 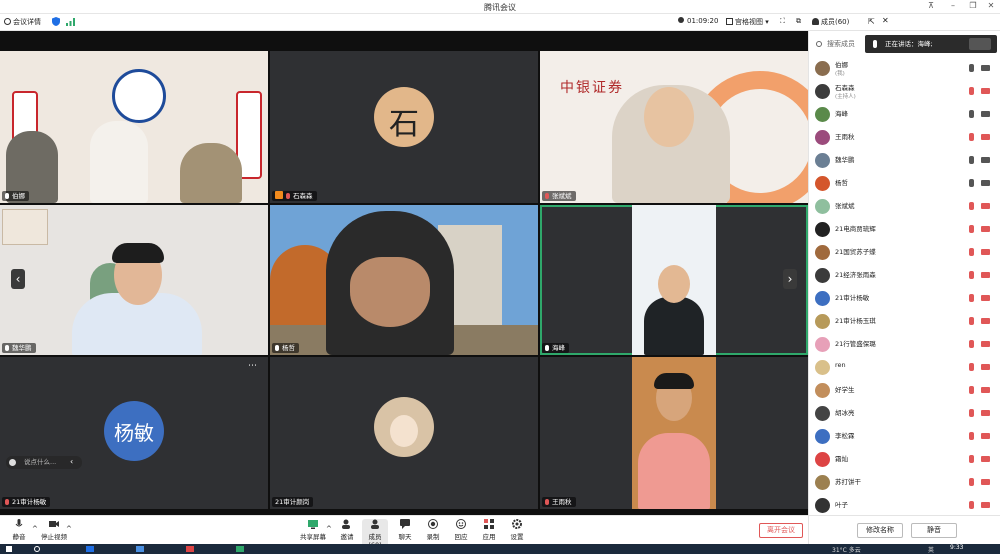 I want to click on meeting-details-button: 会议详情, so click(x=22, y=22).